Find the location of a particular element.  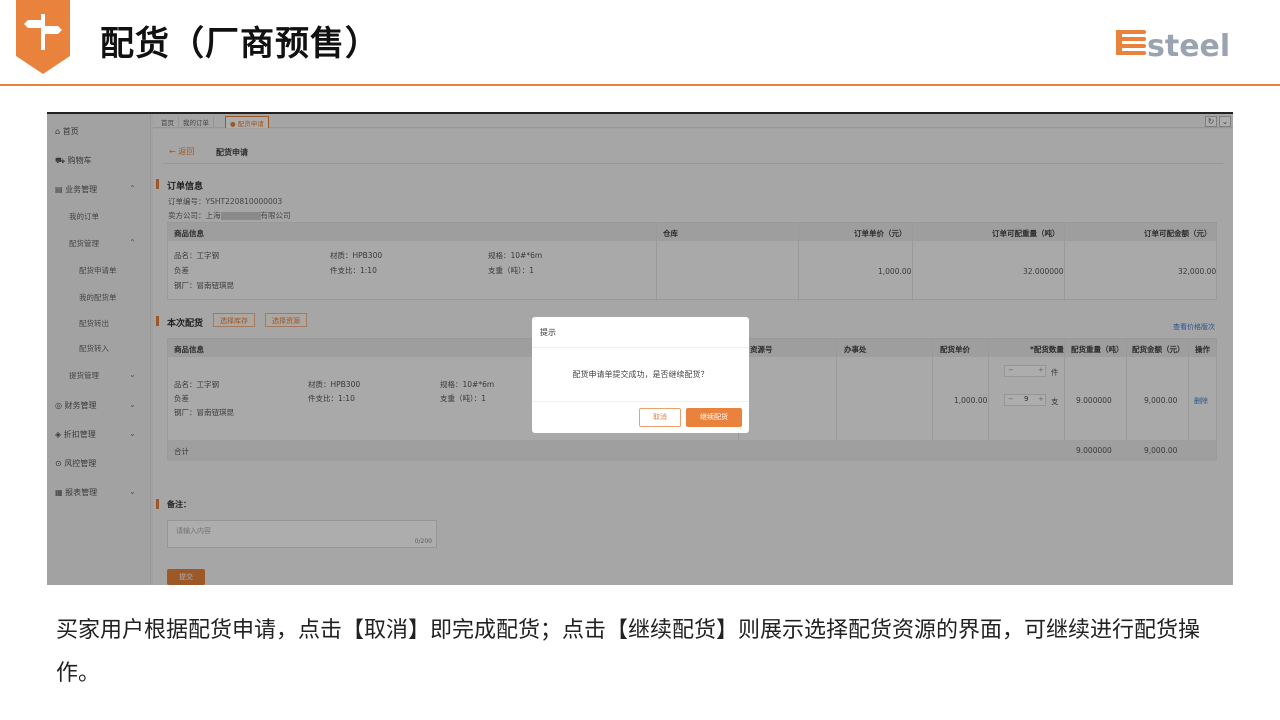

svg-text: steel is located at coordinates (1188, 46).